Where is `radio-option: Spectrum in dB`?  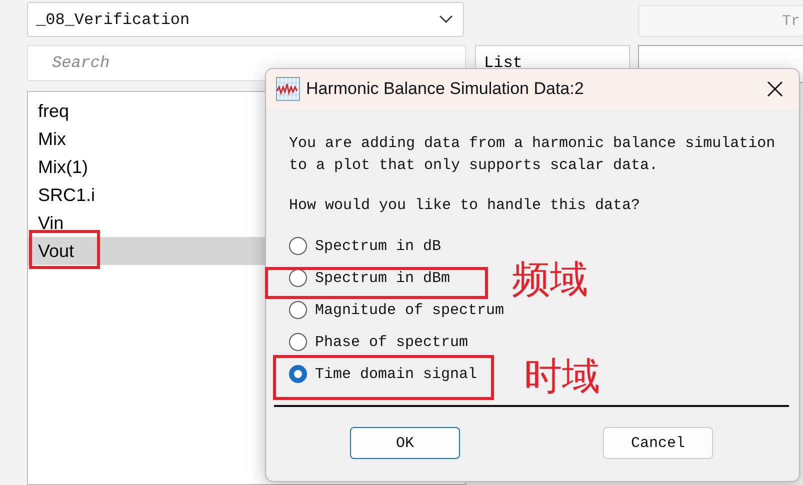 radio-option: Spectrum in dB is located at coordinates (365, 246).